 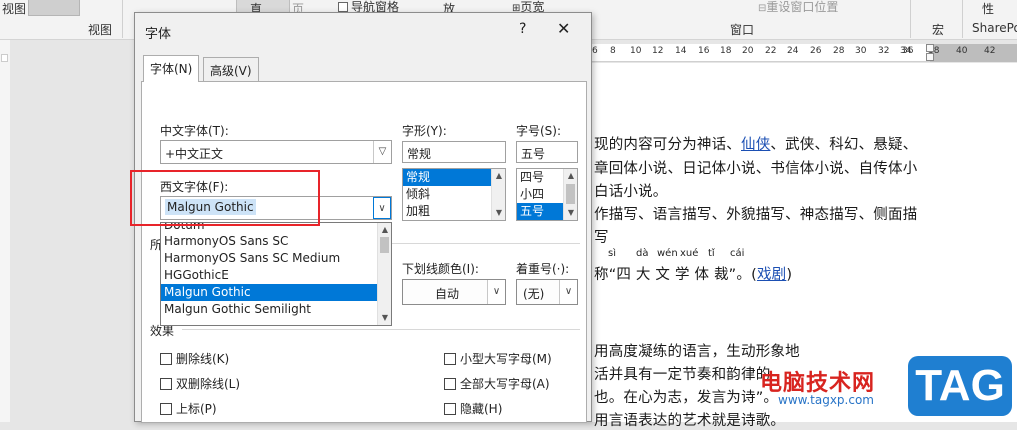 I want to click on reset-window-button: ⊟重设窗口位置, so click(x=798, y=7).